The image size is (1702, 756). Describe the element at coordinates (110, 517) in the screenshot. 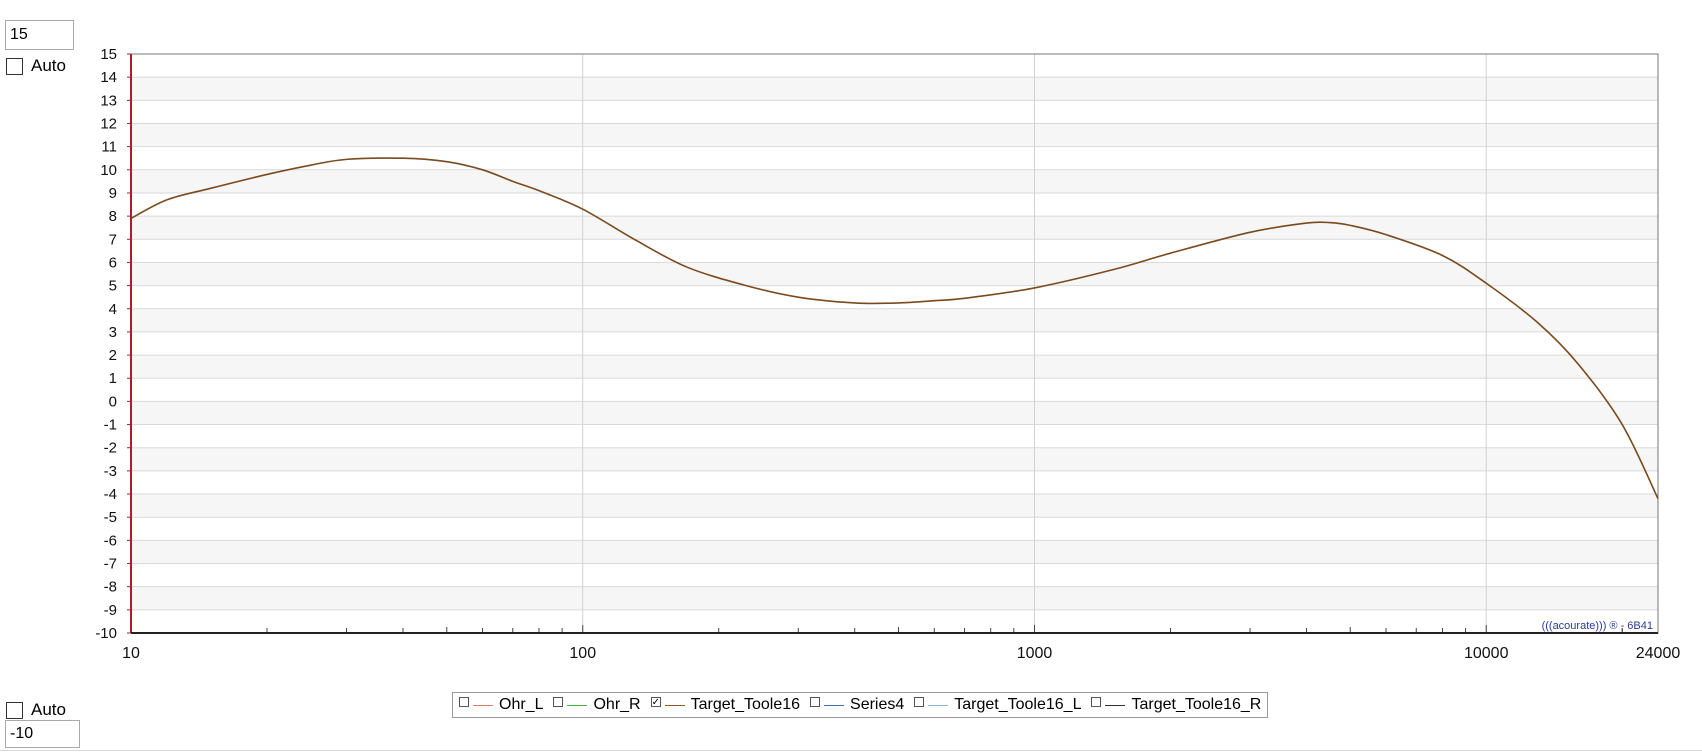

I see `y-tick-label: -5` at that location.